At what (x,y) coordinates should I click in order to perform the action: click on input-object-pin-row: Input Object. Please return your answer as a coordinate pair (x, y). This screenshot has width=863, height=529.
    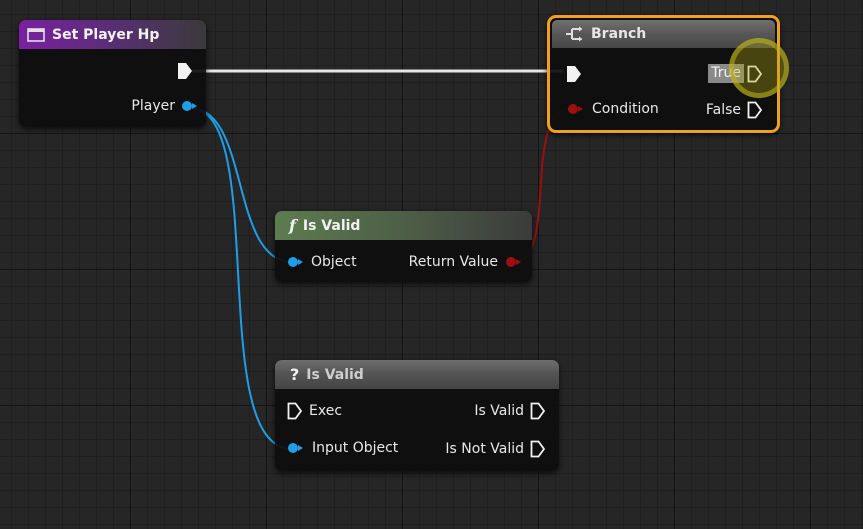
    Looking at the image, I should click on (343, 448).